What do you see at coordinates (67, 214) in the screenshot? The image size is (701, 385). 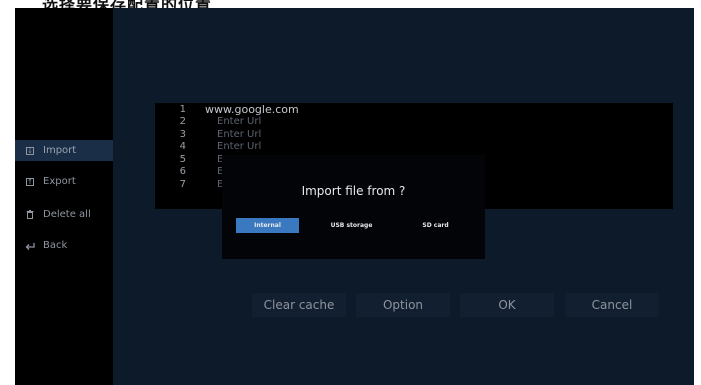 I see `sidebar-item-label: Delete all` at bounding box center [67, 214].